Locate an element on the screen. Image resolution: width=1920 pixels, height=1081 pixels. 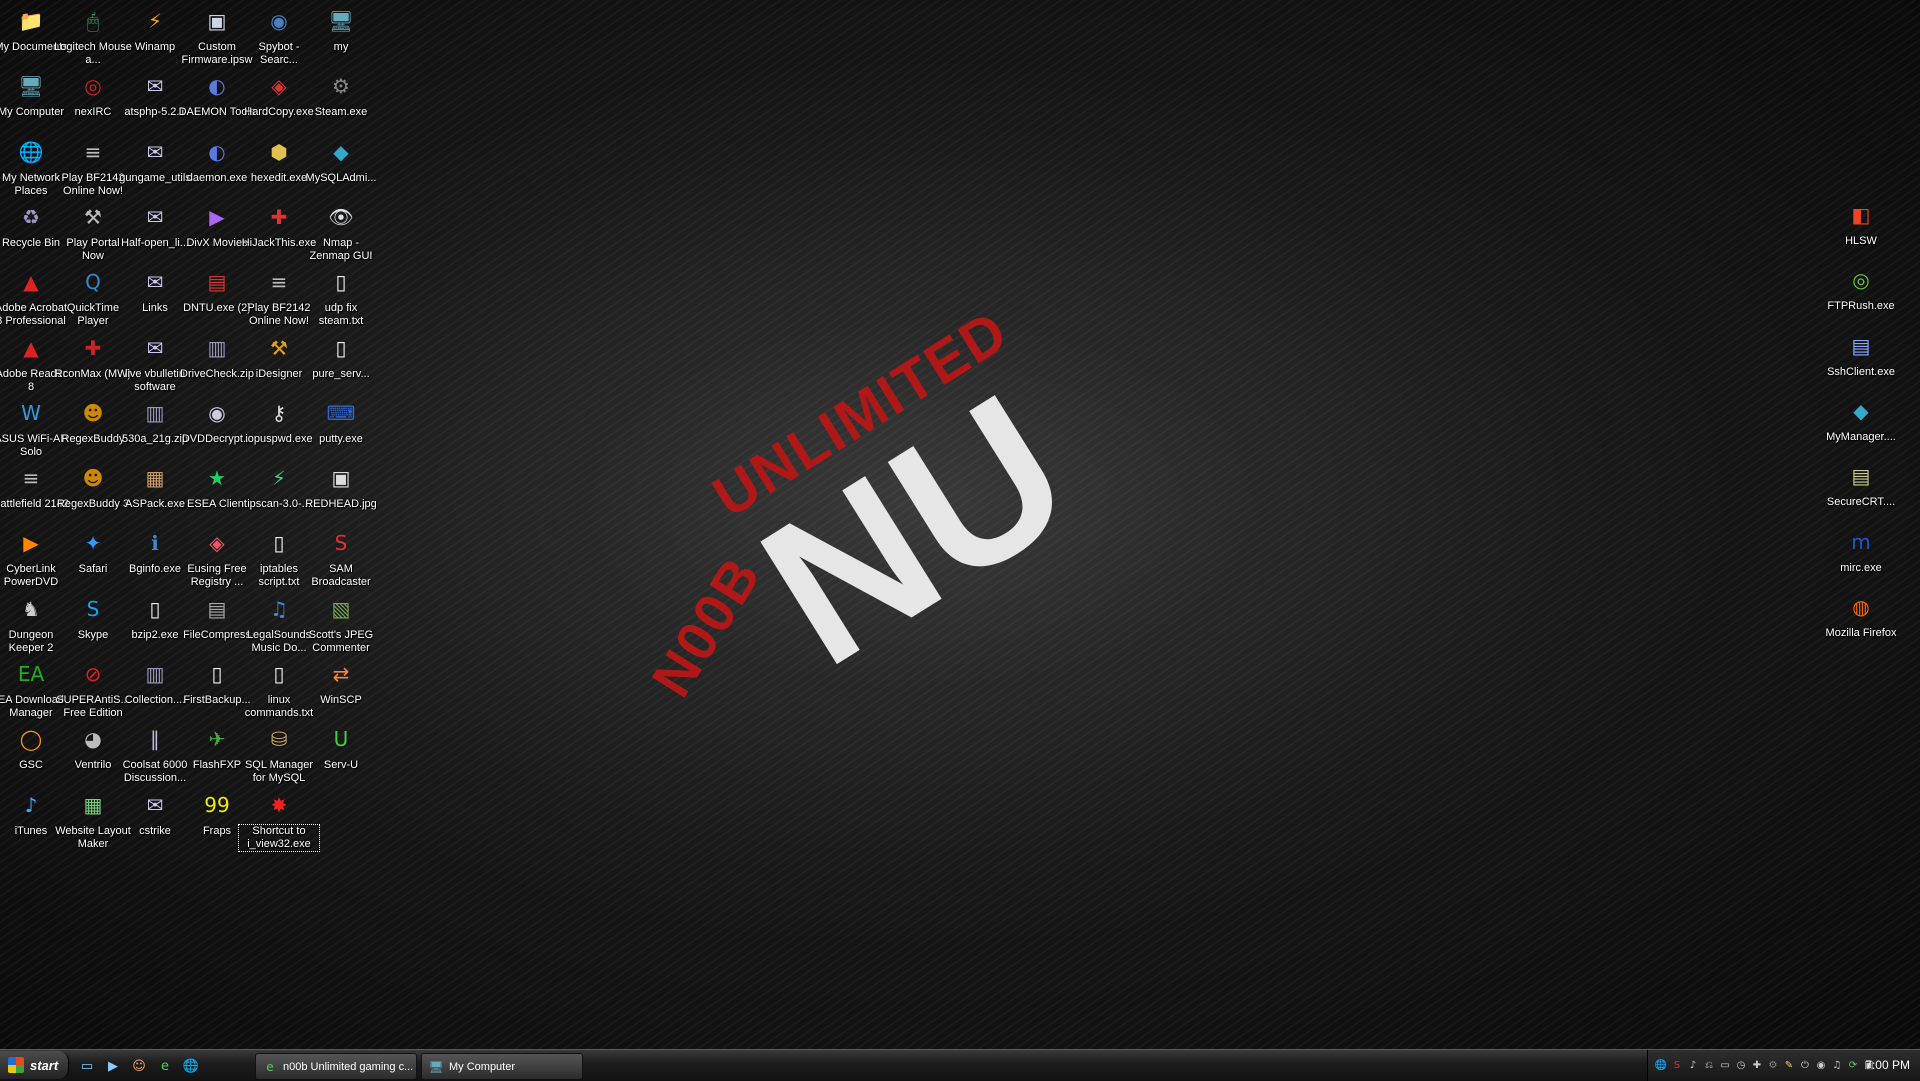
desktop-icon: 🖥 my is located at coordinates (341, 28).